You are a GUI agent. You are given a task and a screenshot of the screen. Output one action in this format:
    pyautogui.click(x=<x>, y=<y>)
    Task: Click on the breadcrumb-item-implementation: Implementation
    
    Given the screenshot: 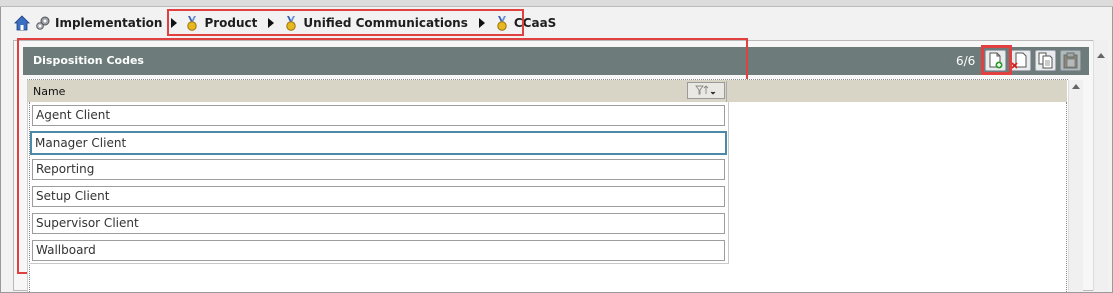 What is the action you would take?
    pyautogui.click(x=98, y=23)
    